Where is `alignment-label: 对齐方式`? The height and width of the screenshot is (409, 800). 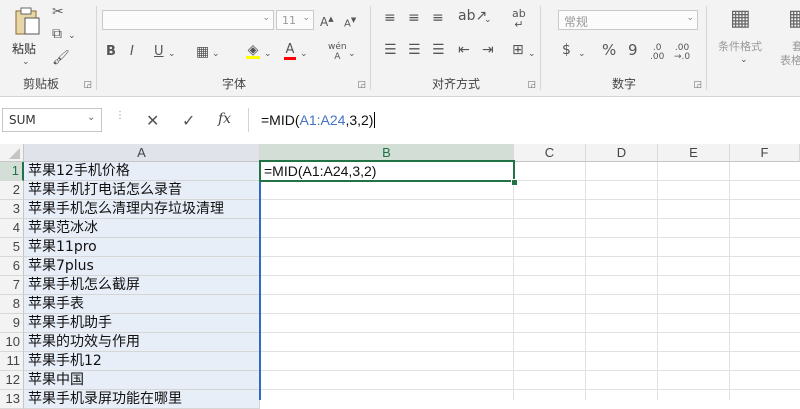
alignment-label: 对齐方式 is located at coordinates (455, 84).